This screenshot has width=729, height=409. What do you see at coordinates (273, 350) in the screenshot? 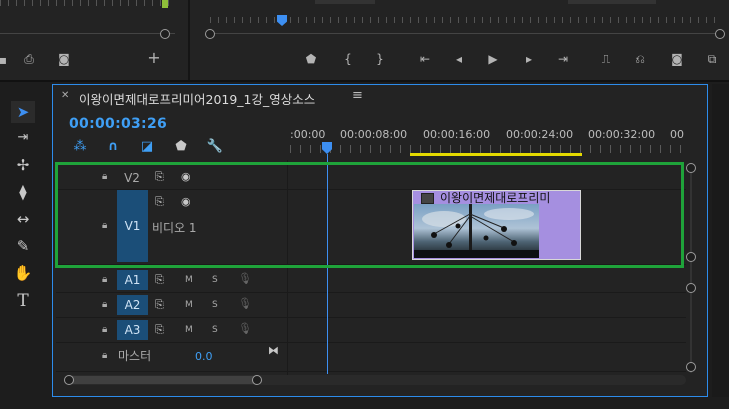
I see `go-to-edit-point-icon: ⧓` at bounding box center [273, 350].